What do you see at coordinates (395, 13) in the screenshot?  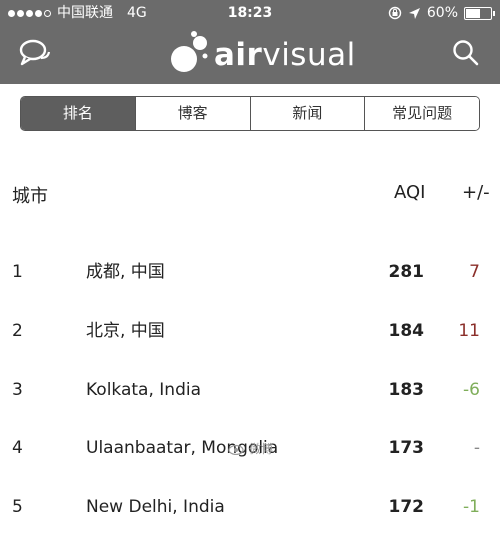 I see `rotation-lock-icon` at bounding box center [395, 13].